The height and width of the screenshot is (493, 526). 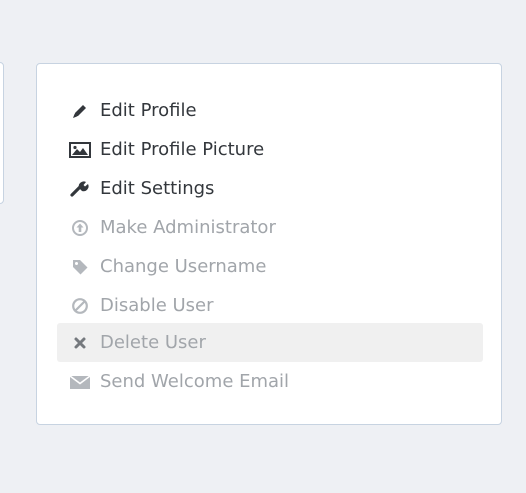 I want to click on menu-item-label: Edit Profile, so click(x=148, y=110).